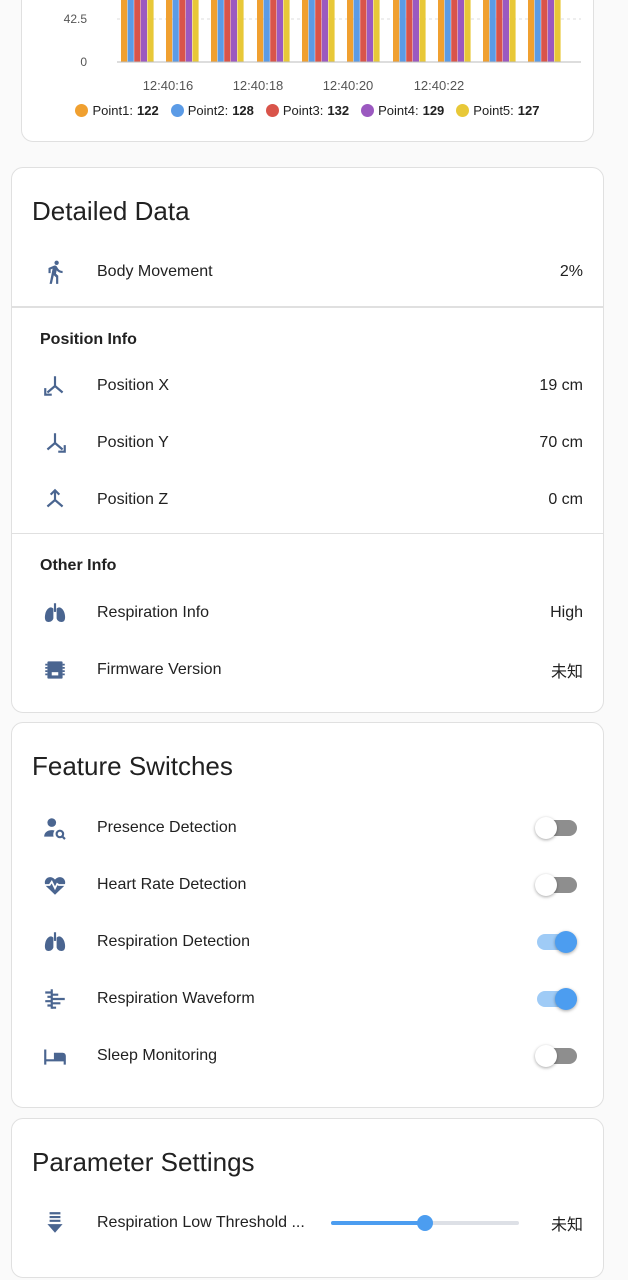 The width and height of the screenshot is (628, 1280). I want to click on legend-dot-point4, so click(368, 110).